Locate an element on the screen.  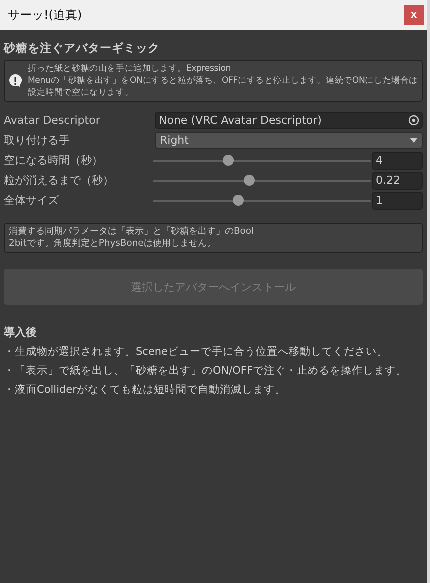
section-heading: 導入後 is located at coordinates (21, 332).